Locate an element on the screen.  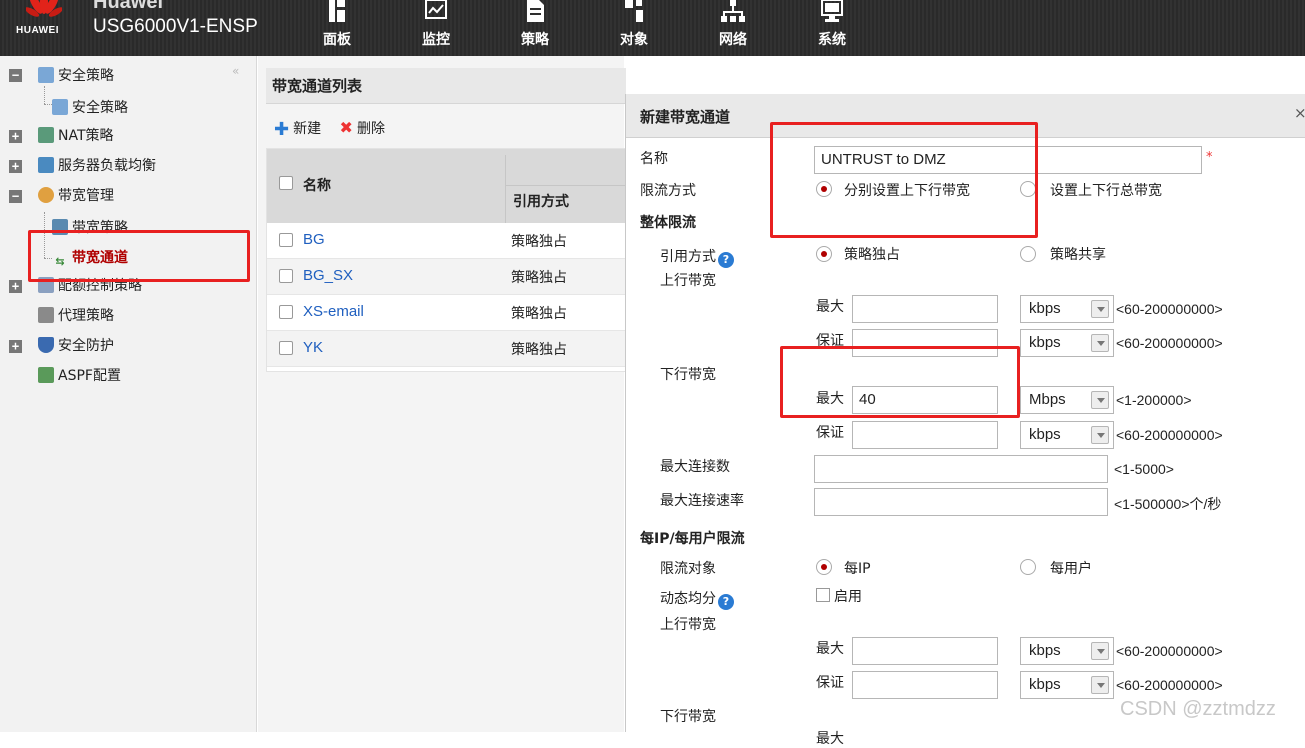
nav-monitor: 监控 is located at coordinates (436, 28).